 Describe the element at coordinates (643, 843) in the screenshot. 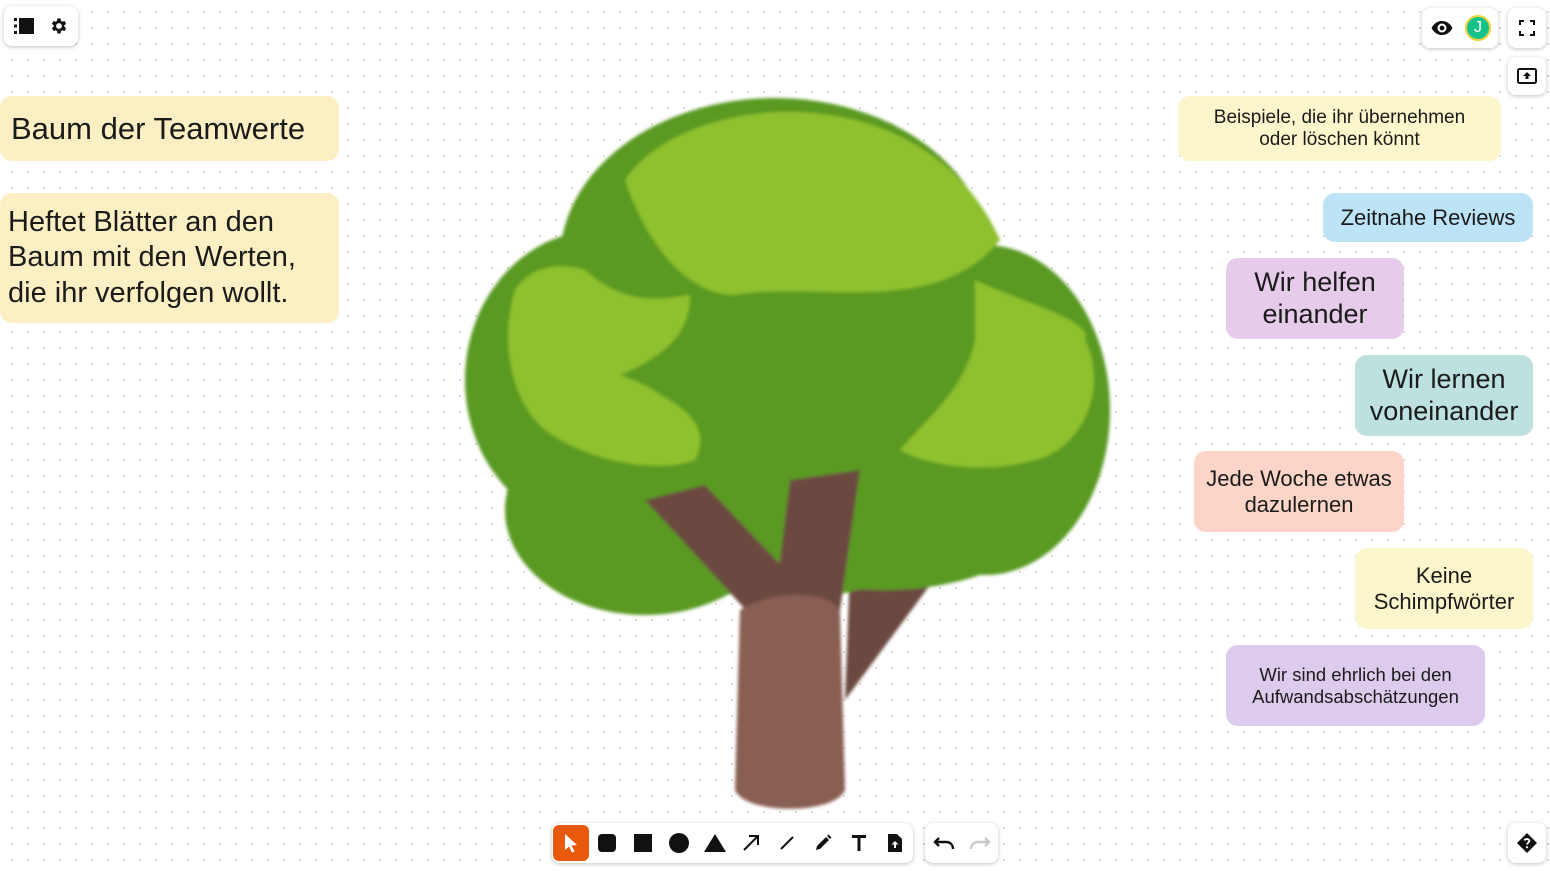

I see `rectangle-tool` at that location.